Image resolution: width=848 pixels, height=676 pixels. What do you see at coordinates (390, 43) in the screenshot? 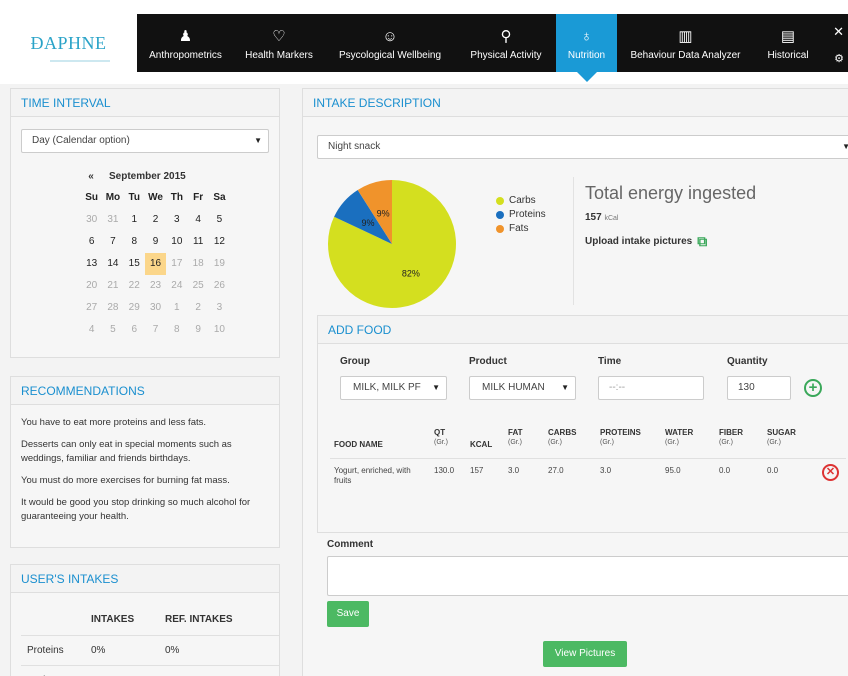
I see `nav-item-psycological-wellbeing: ☺ Psycological Wellbeing` at bounding box center [390, 43].